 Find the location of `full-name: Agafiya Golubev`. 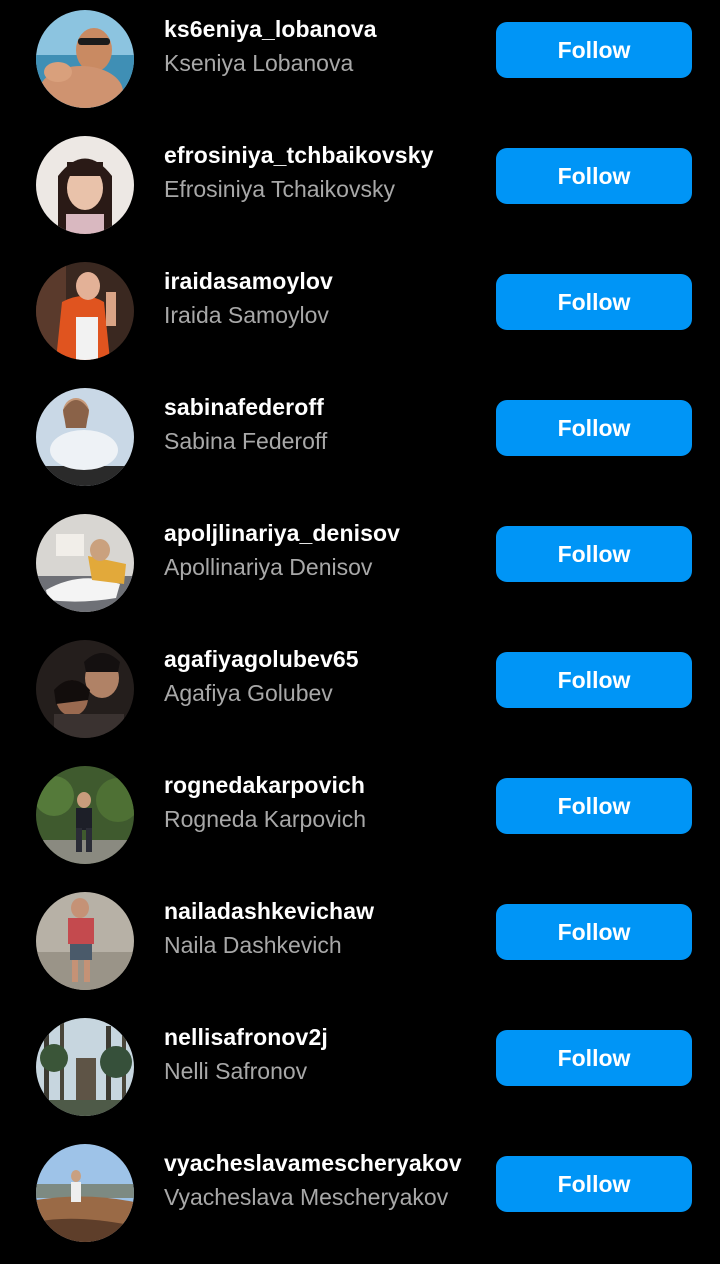

full-name: Agafiya Golubev is located at coordinates (248, 693).